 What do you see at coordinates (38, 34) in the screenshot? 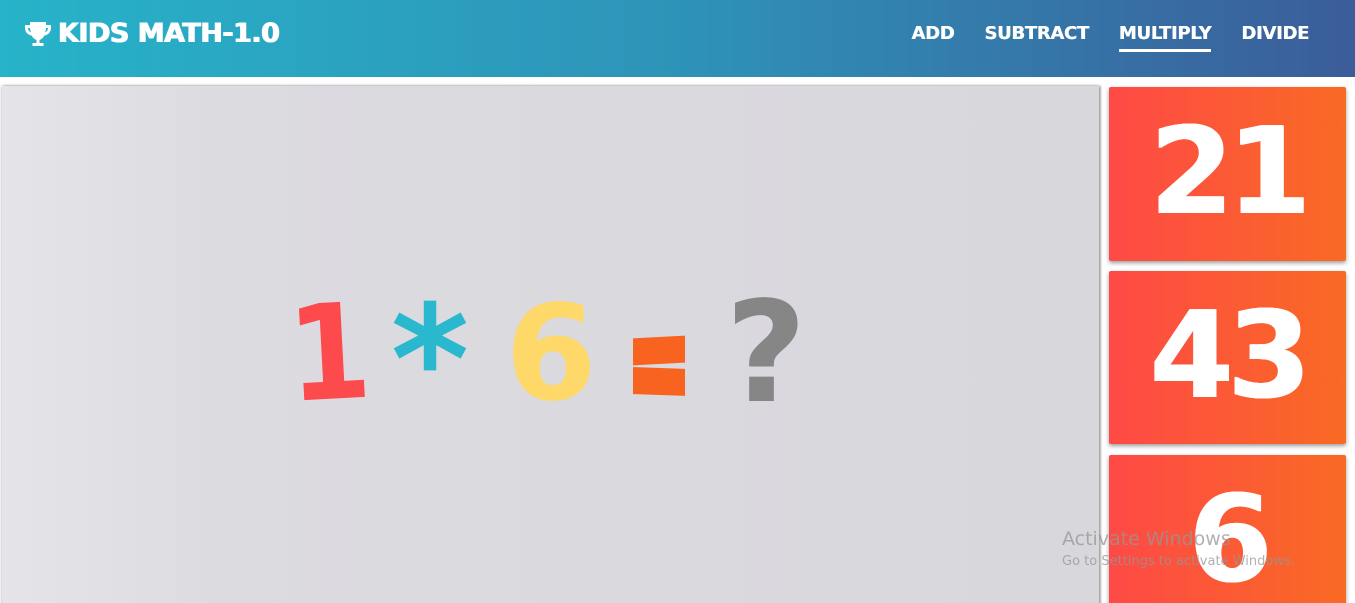
I see `trophy-icon` at bounding box center [38, 34].